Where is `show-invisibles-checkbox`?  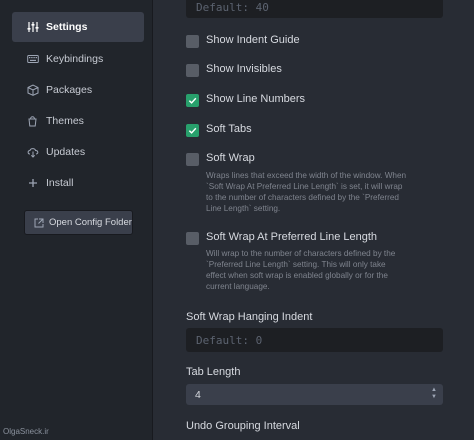 show-invisibles-checkbox is located at coordinates (192, 70).